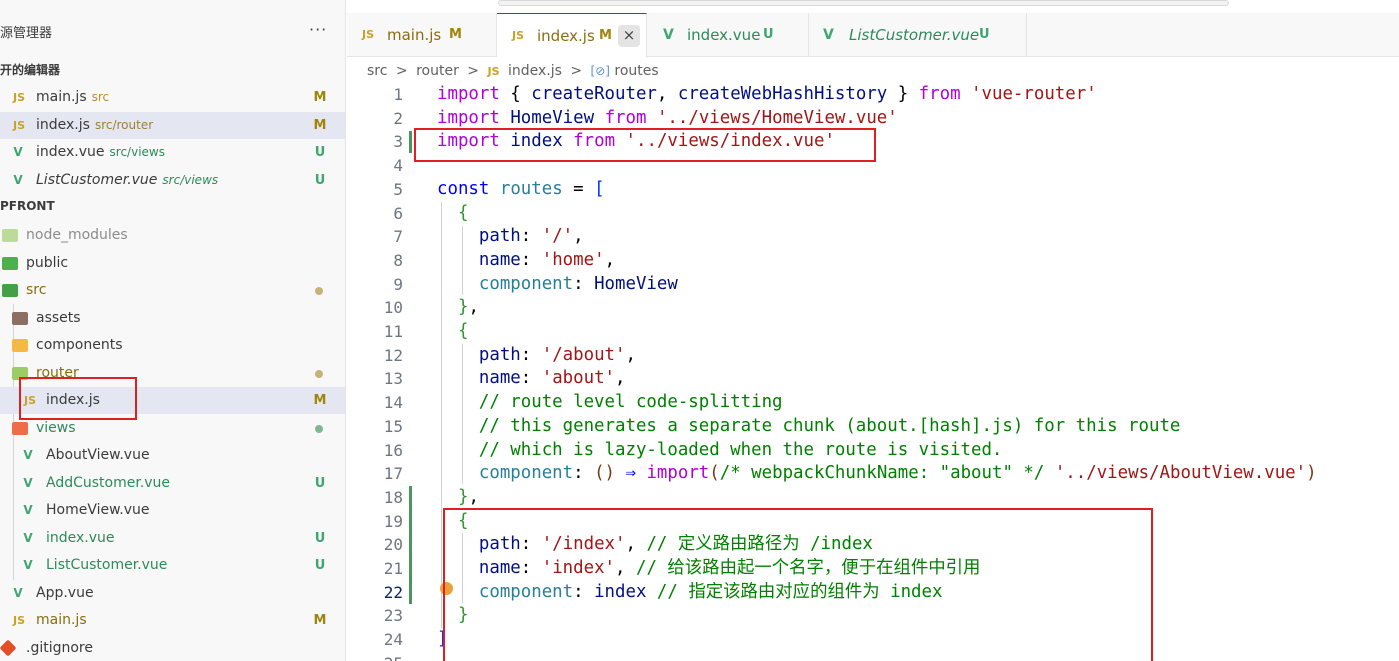 This screenshot has height=661, width=1399. I want to click on file-name: index.vue, so click(70, 152).